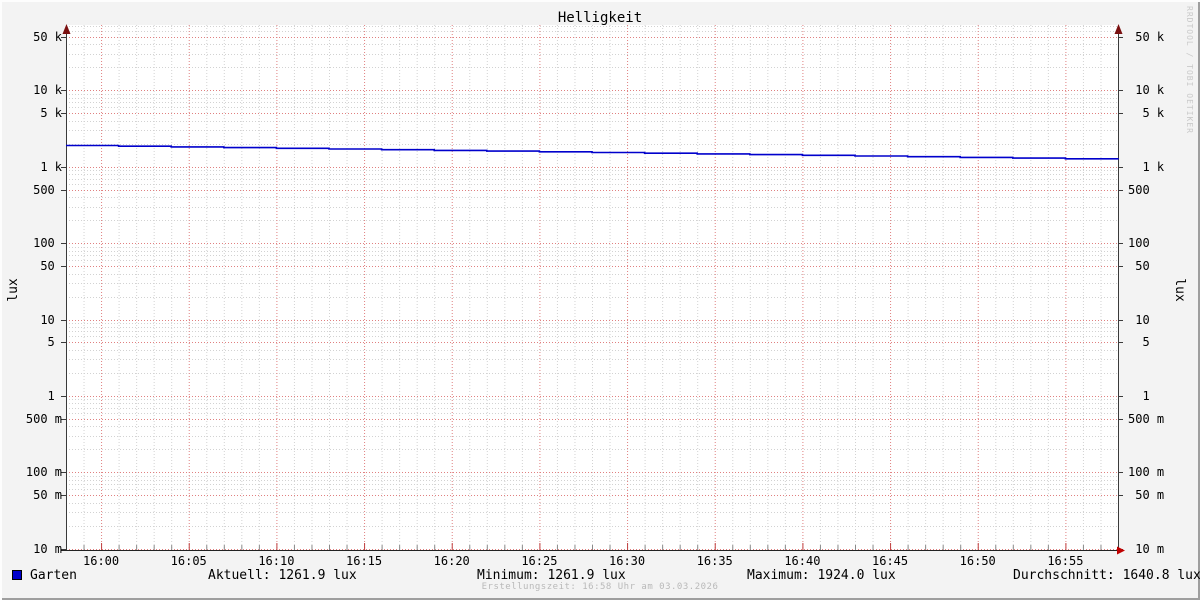 The height and width of the screenshot is (600, 1200). I want to click on x-tick-label: 16:15, so click(364, 561).